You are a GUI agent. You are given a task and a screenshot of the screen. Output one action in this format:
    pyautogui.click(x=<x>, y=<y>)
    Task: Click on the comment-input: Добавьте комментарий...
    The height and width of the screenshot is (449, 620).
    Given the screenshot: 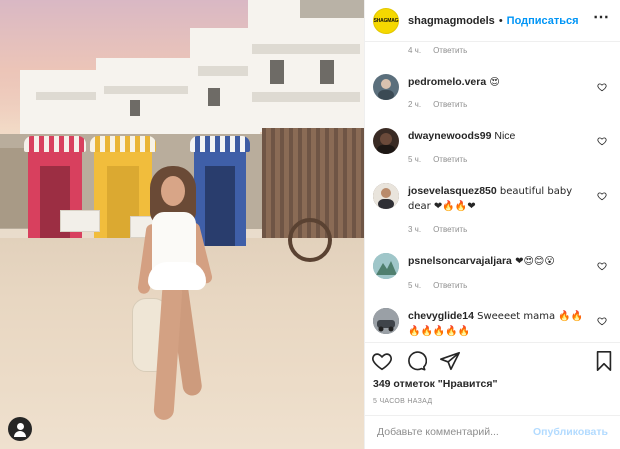 What is the action you would take?
    pyautogui.click(x=438, y=432)
    